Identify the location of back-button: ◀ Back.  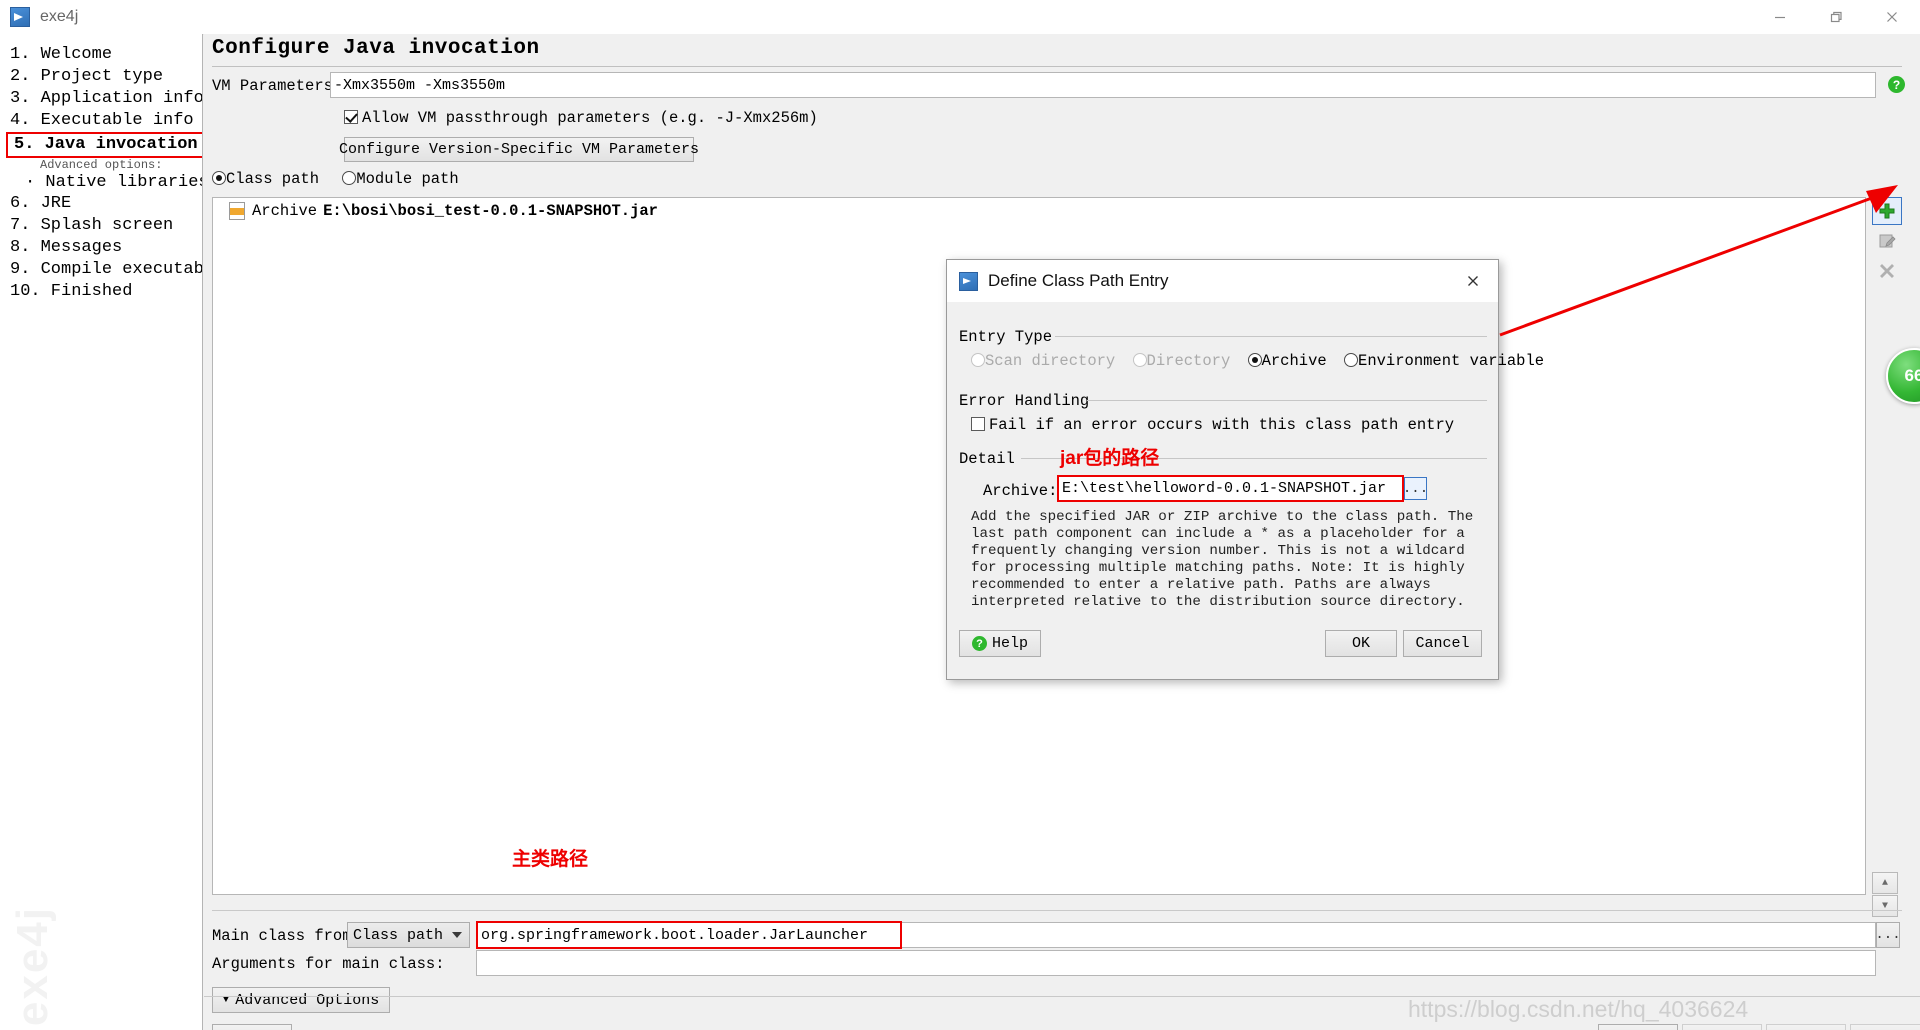
(1638, 1027).